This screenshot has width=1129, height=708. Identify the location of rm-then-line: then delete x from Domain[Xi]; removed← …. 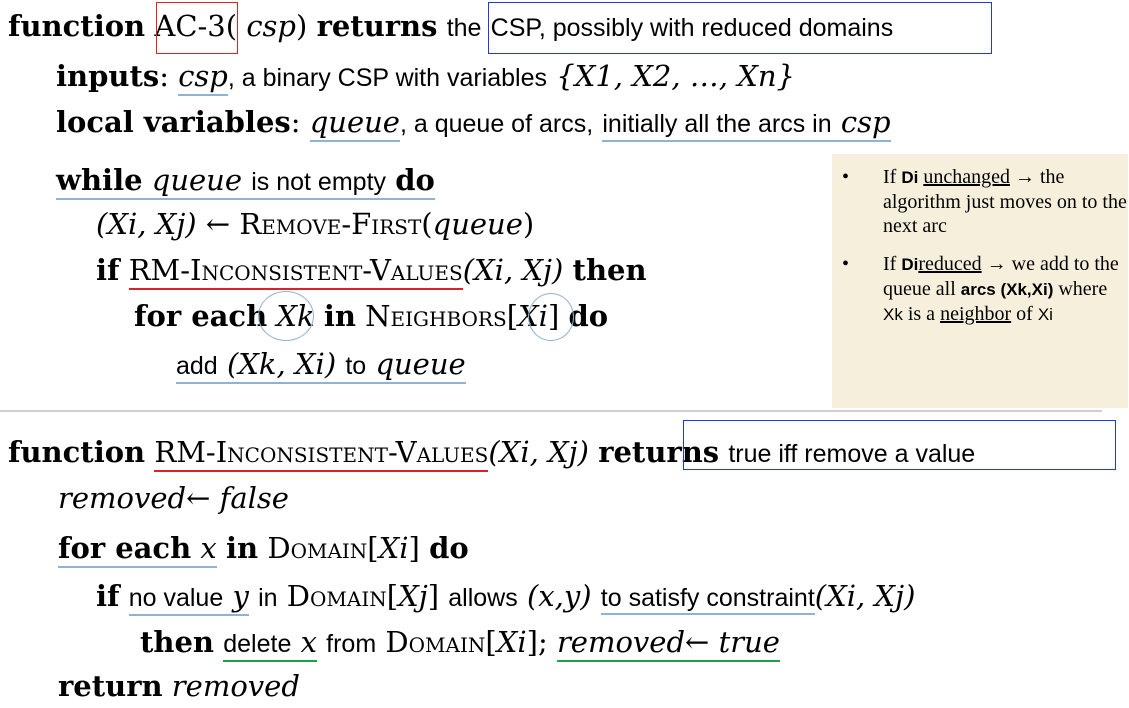
(460, 643).